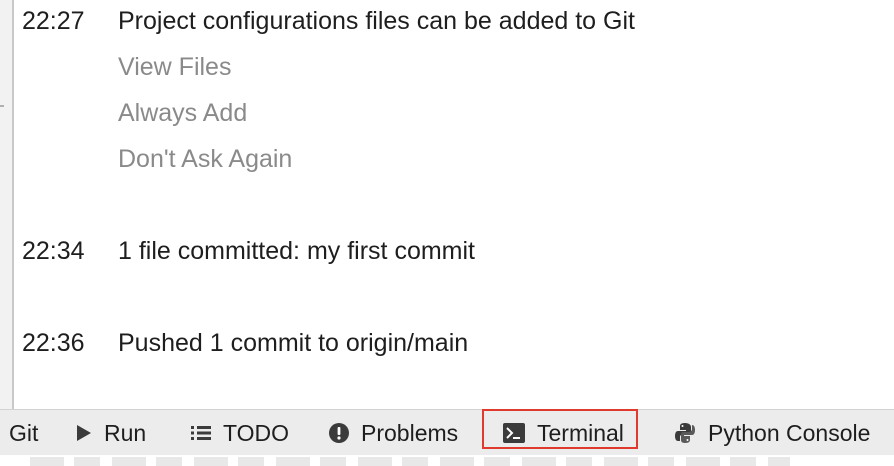 Image resolution: width=894 pixels, height=466 pixels. What do you see at coordinates (2, 106) in the screenshot?
I see `gutter-marker` at bounding box center [2, 106].